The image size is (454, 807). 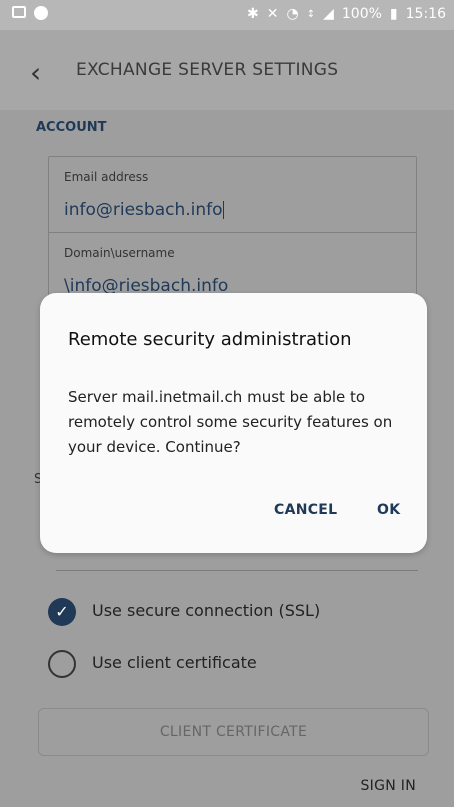 What do you see at coordinates (305, 510) in the screenshot?
I see `cancel-button: CANCEL` at bounding box center [305, 510].